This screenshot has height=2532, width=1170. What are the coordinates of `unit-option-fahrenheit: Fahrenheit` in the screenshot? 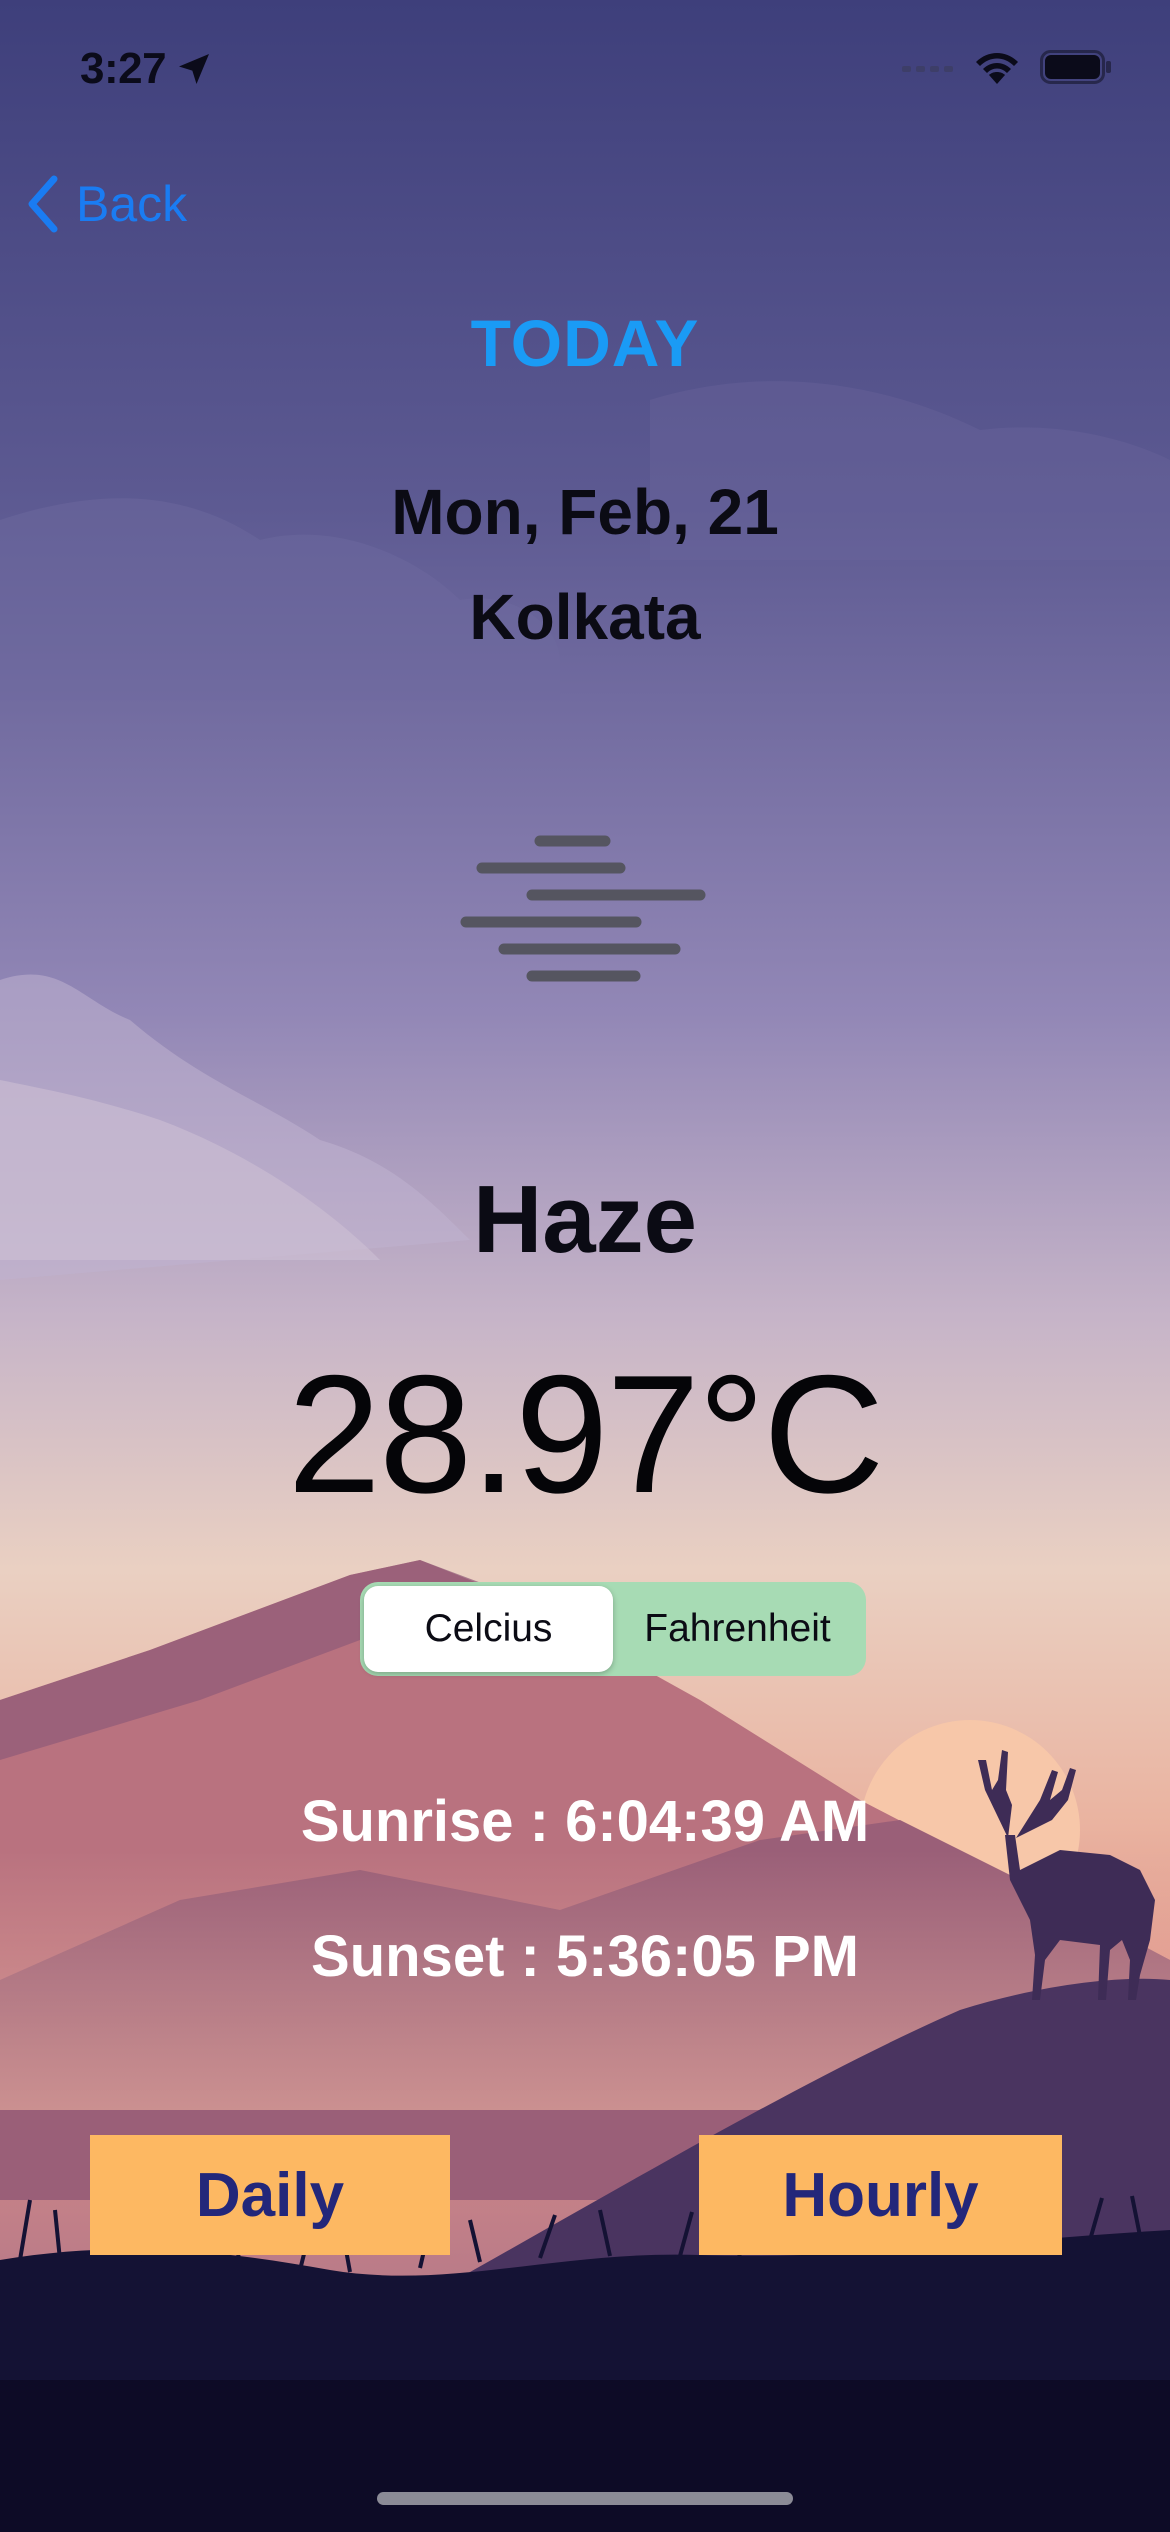 It's located at (737, 1629).